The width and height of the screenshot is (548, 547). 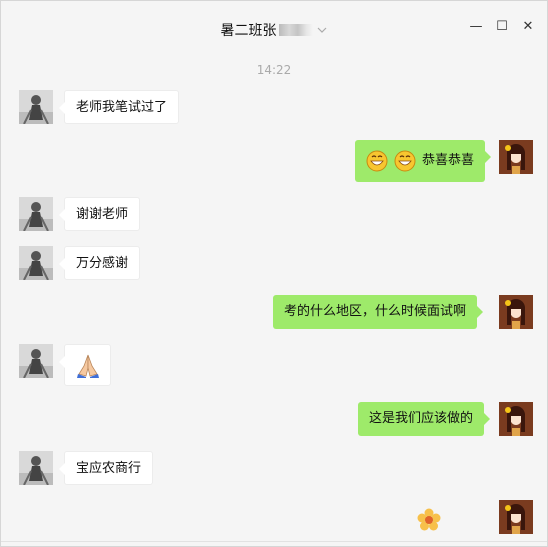 What do you see at coordinates (295, 29) in the screenshot?
I see `title-redaction` at bounding box center [295, 29].